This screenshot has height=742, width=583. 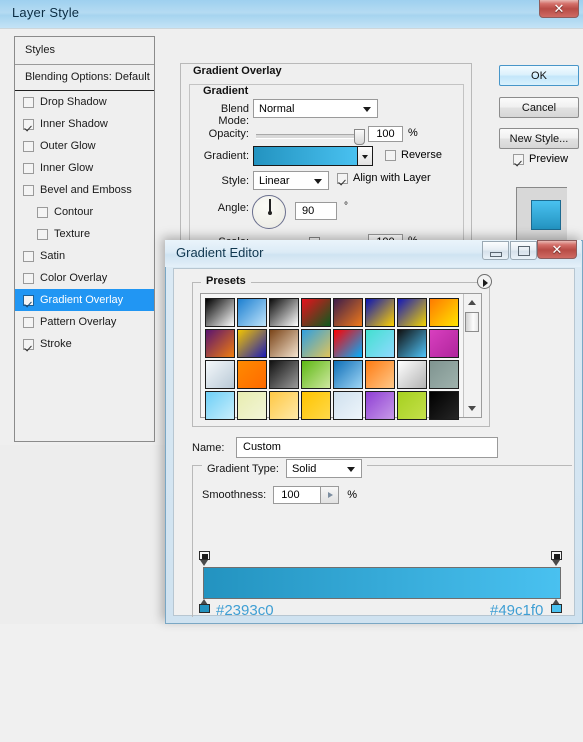 I want to click on sidebar-item-gradient-overlay: Gradient Overlay, so click(x=84, y=300).